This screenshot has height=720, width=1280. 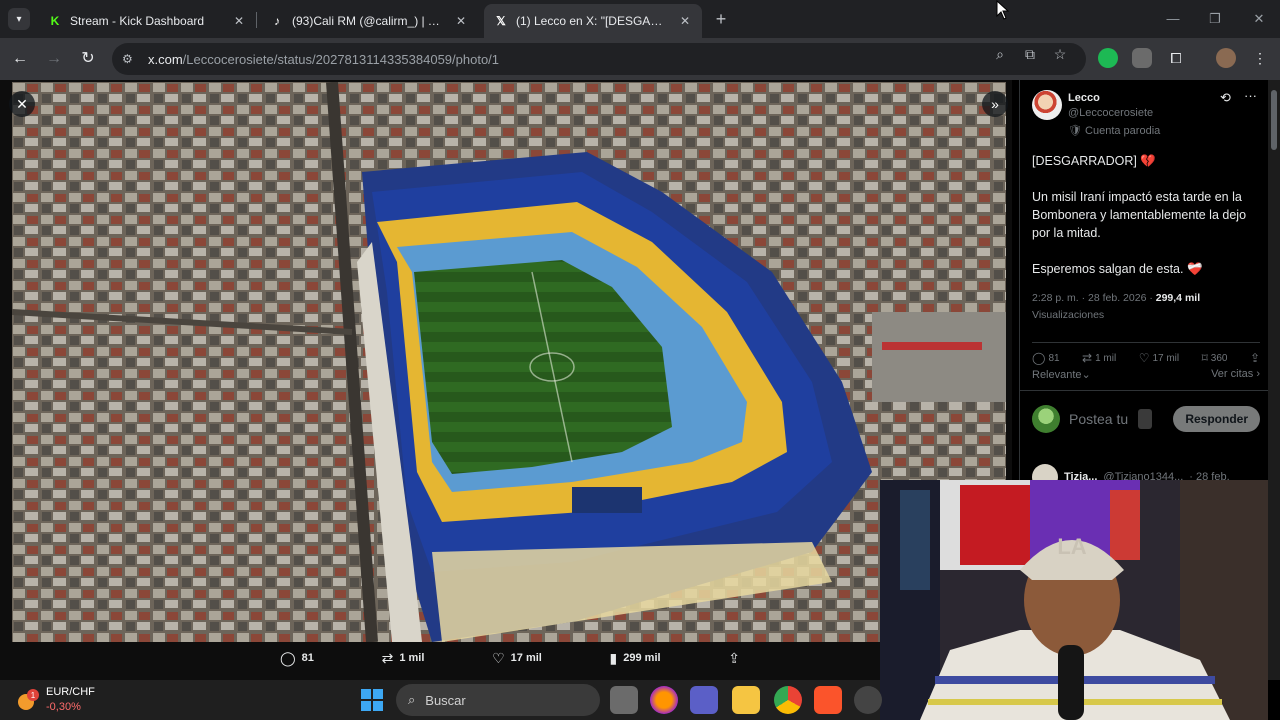 I want to click on firefox-icon, so click(x=664, y=700).